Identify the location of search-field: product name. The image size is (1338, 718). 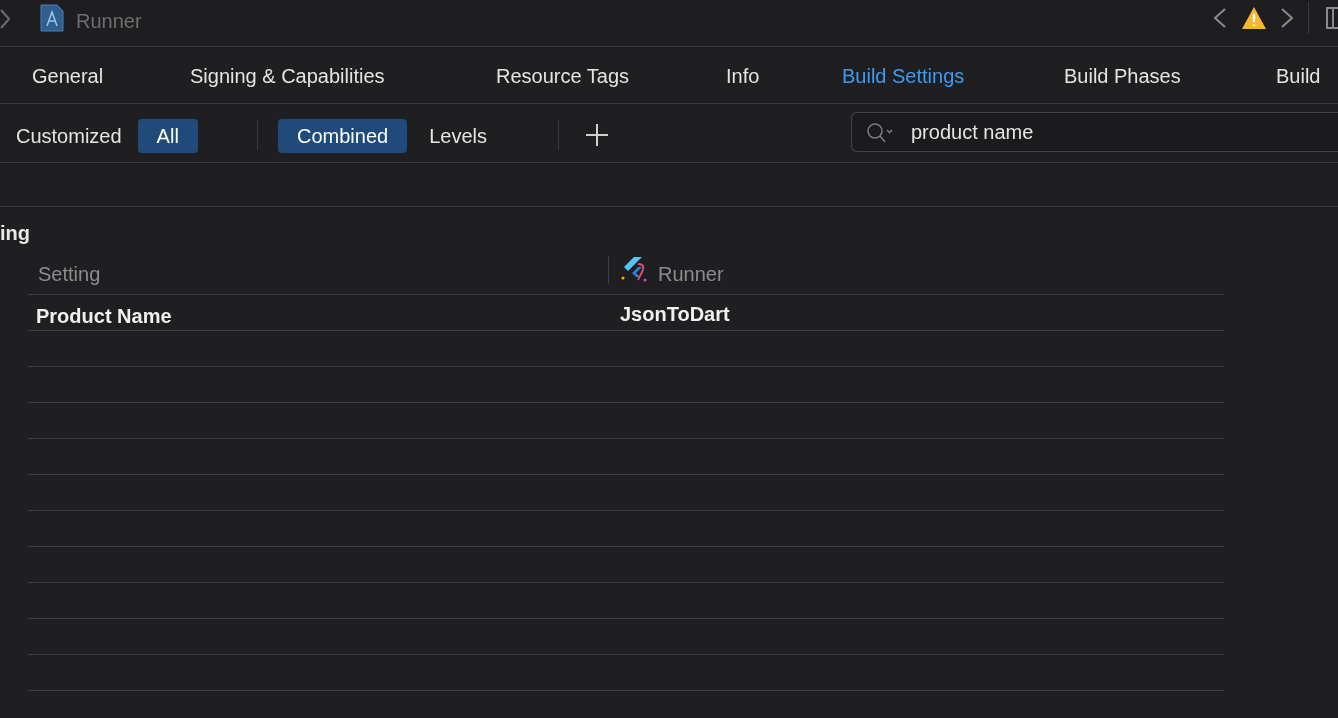
(1094, 132).